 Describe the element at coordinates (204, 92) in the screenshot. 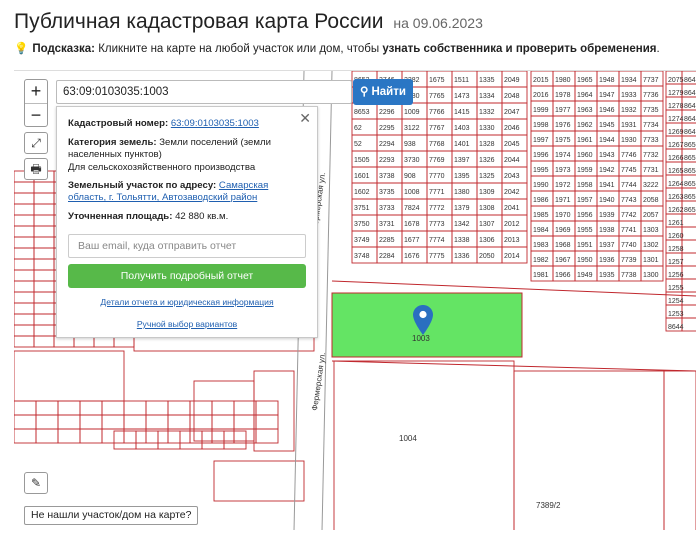

I see `search-input: 63:09:0103035:1003` at that location.